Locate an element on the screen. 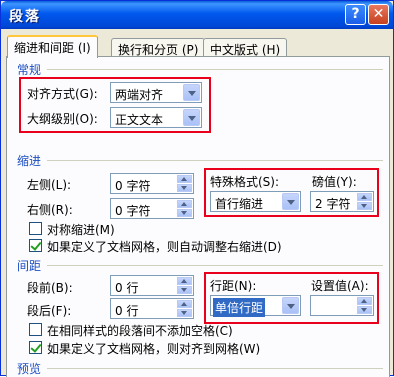 This screenshot has height=377, width=394. section-spacing: 间距 is located at coordinates (29, 266).